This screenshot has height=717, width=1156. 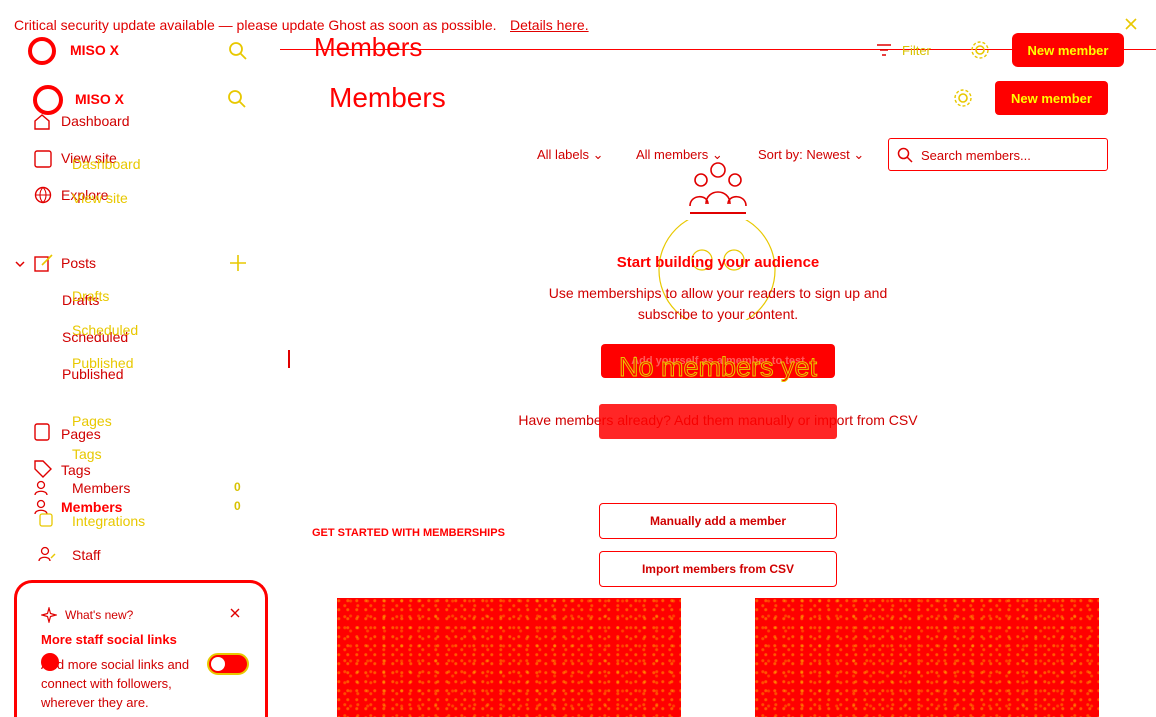 What do you see at coordinates (387, 97) in the screenshot?
I see `page-title: Members` at bounding box center [387, 97].